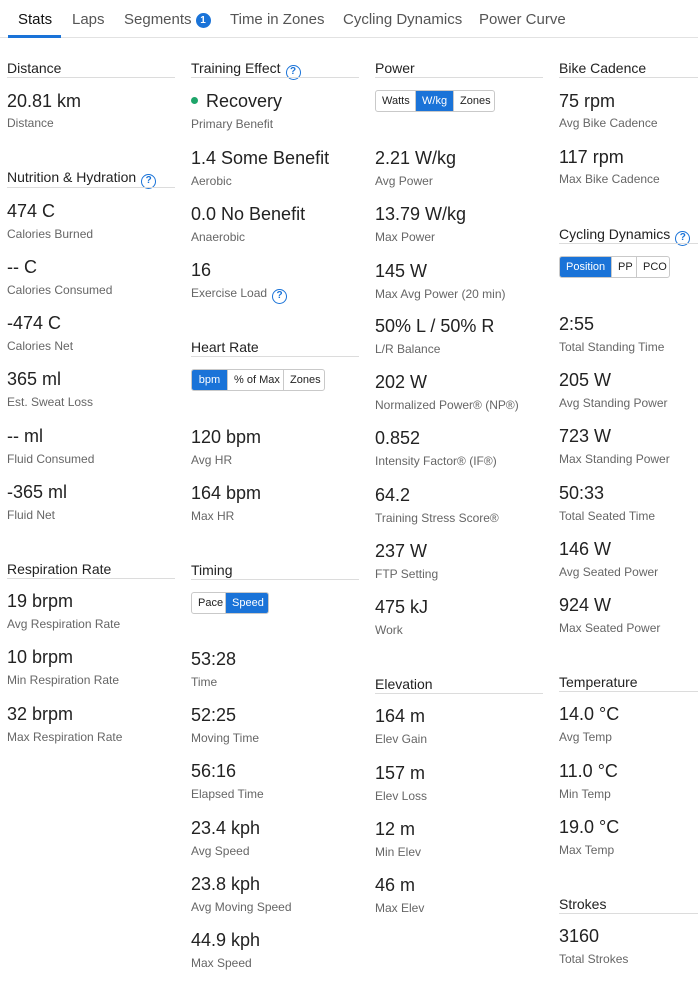 This screenshot has width=698, height=984. What do you see at coordinates (65, 737) in the screenshot?
I see `respiration-max-label: Max Respiration Rate` at bounding box center [65, 737].